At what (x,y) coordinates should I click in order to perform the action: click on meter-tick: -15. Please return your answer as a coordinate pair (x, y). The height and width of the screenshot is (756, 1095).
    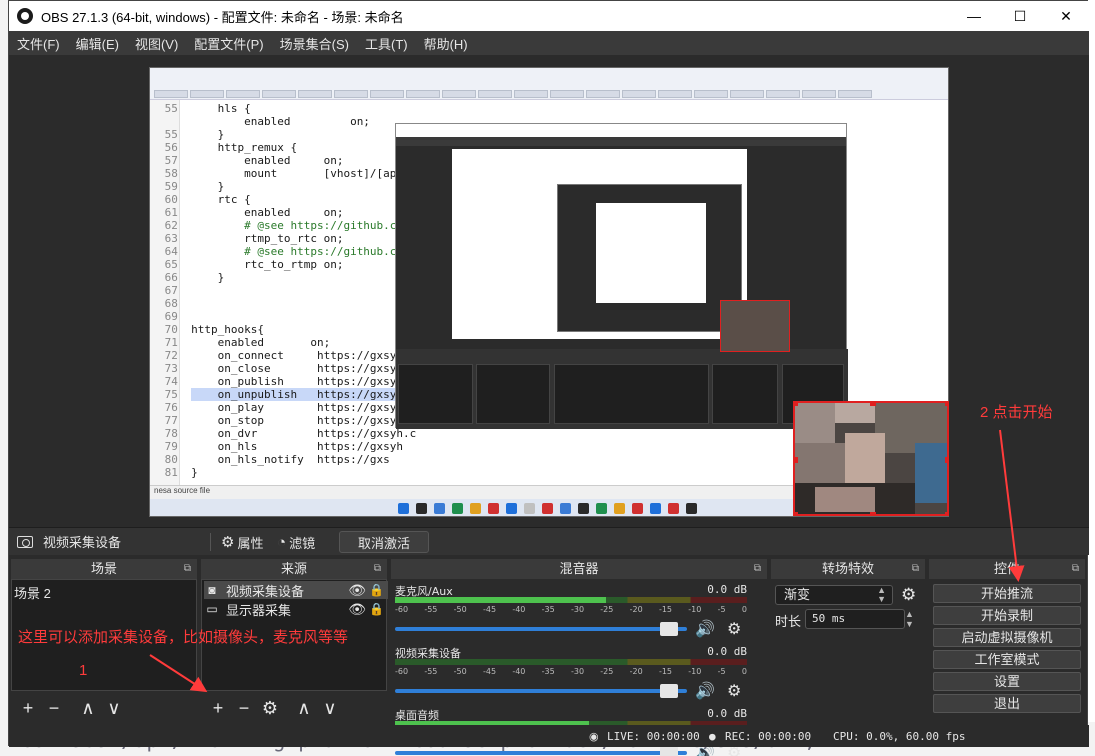
    Looking at the image, I should click on (665, 671).